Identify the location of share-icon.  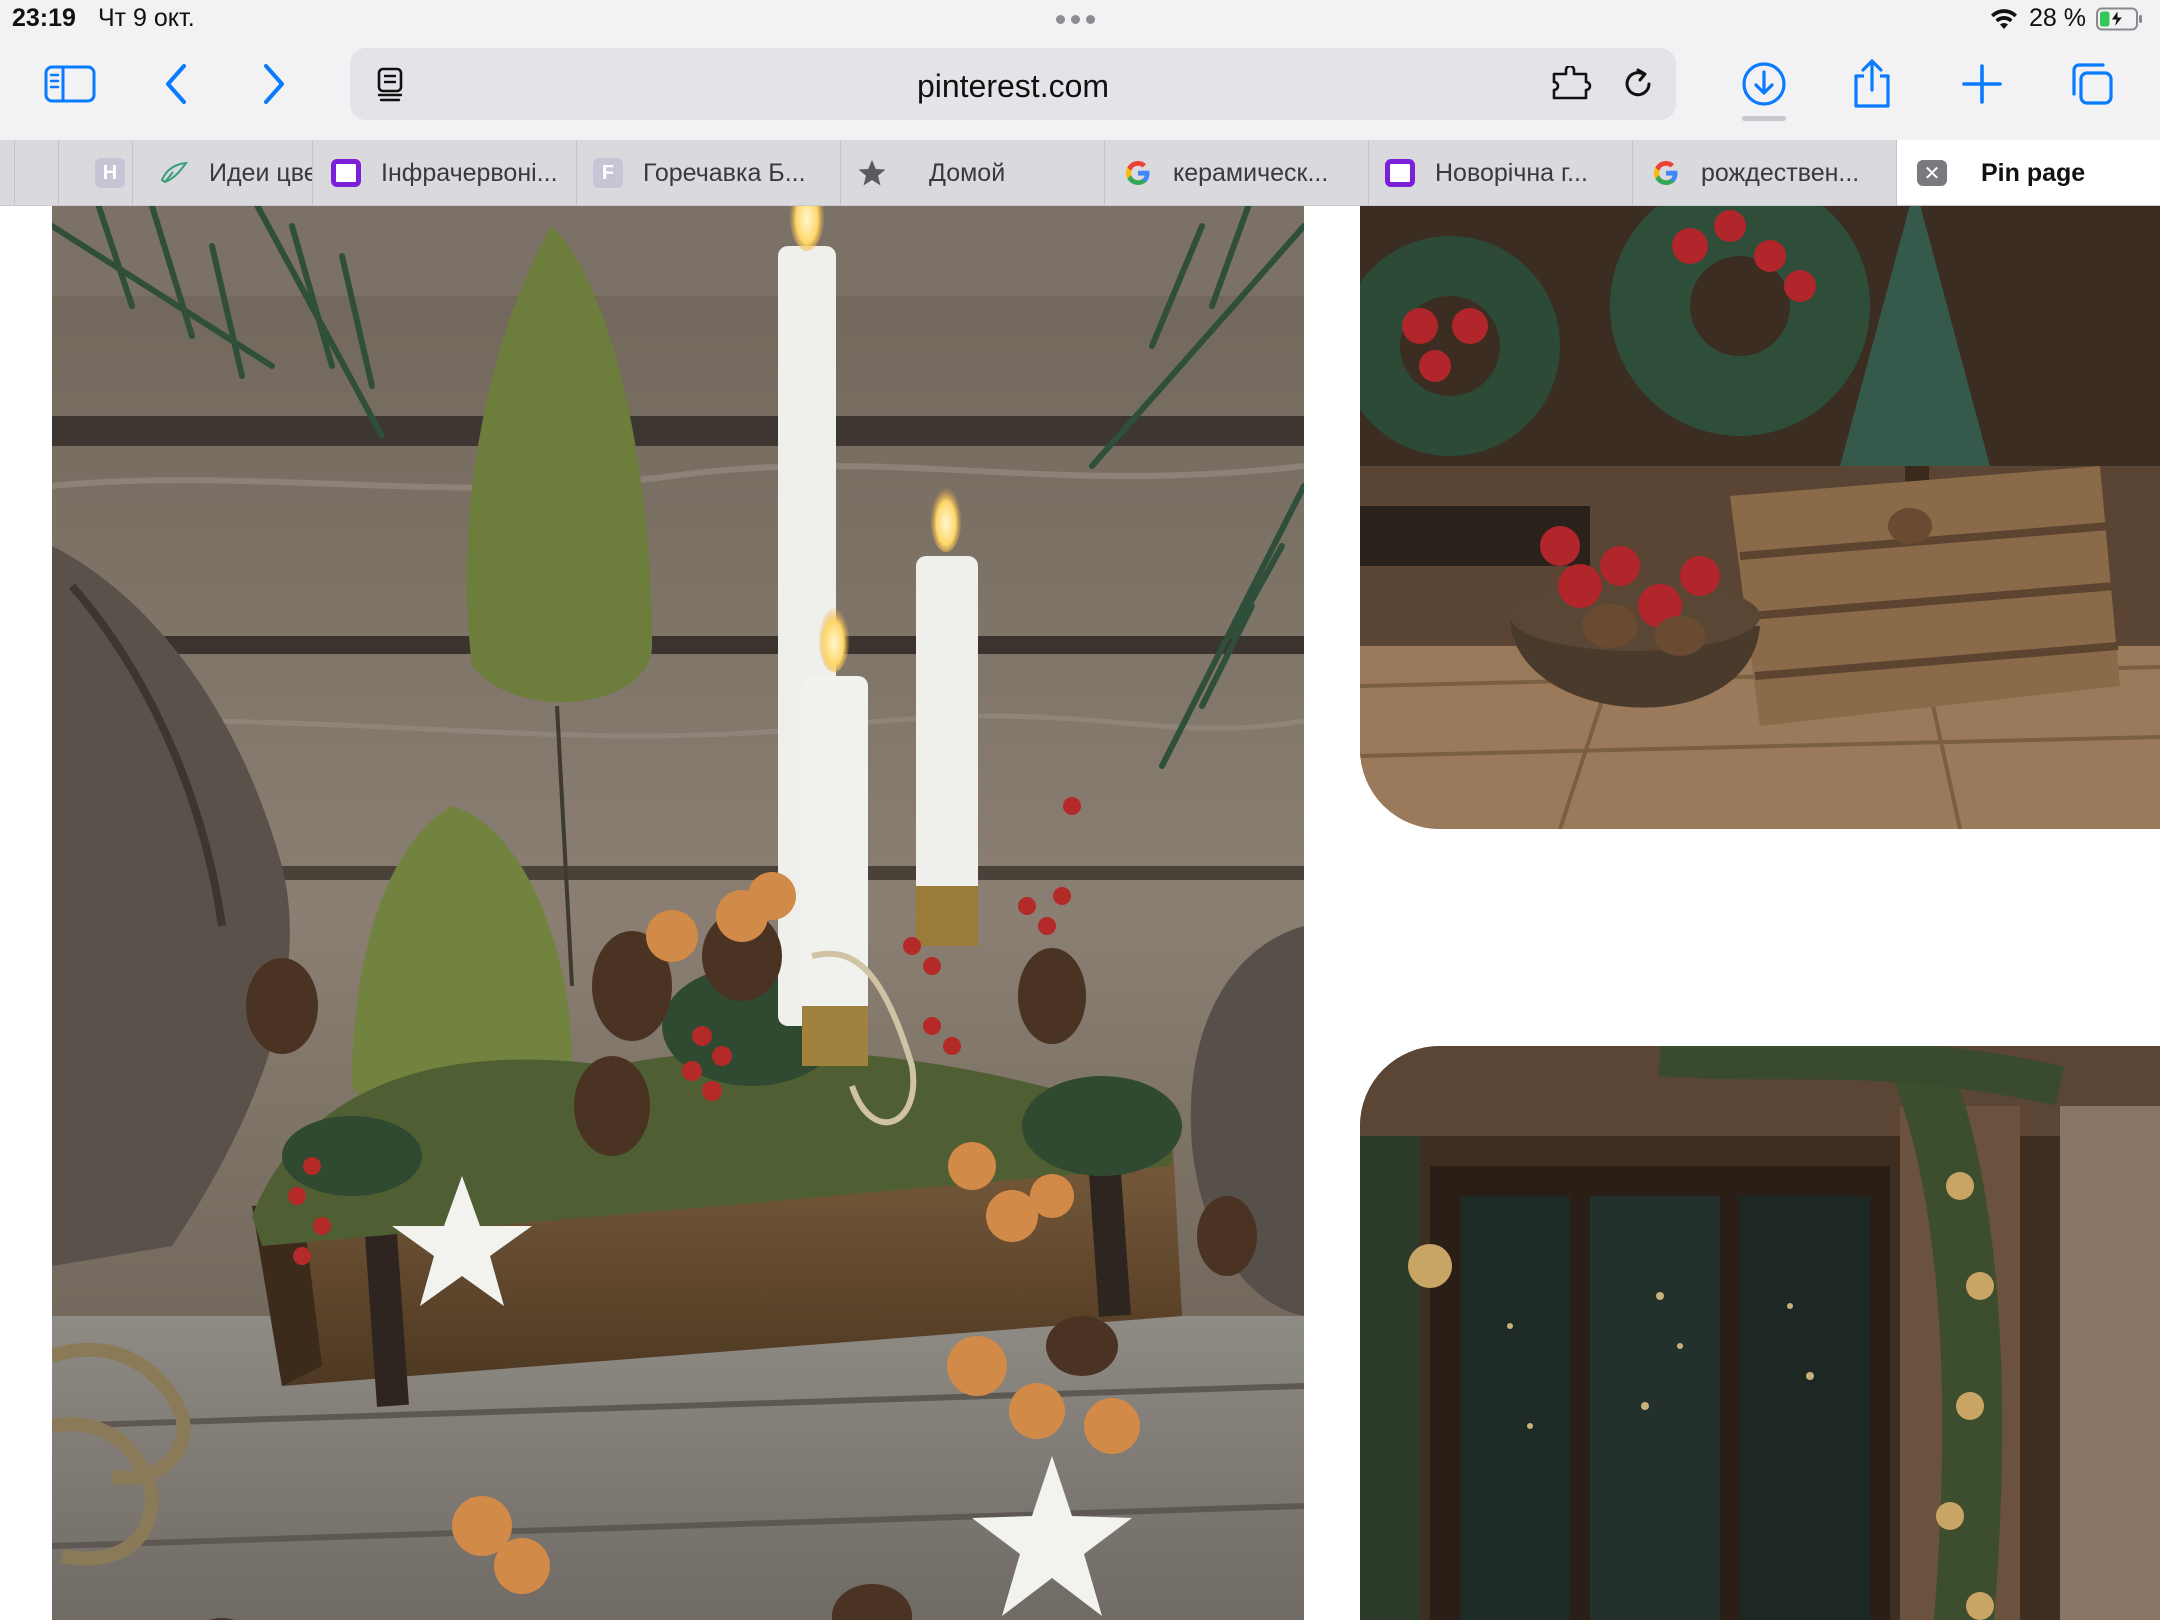
(1872, 83).